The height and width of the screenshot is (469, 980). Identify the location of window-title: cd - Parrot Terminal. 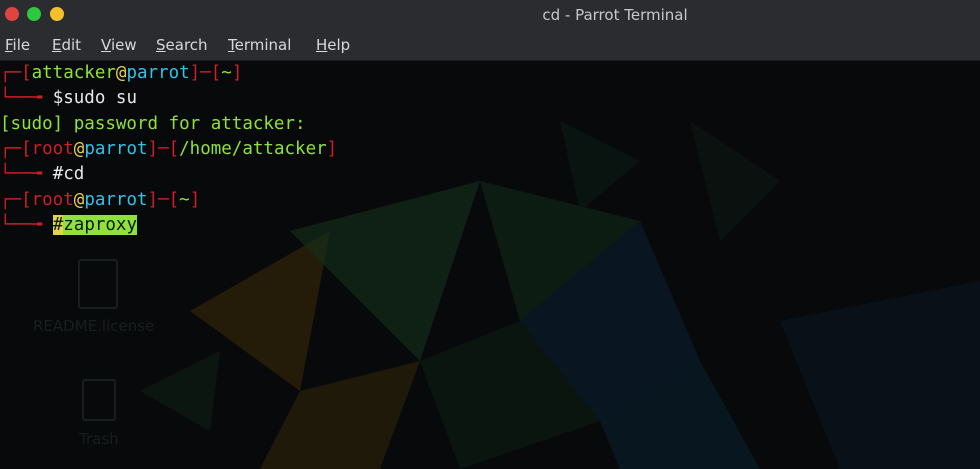
(615, 15).